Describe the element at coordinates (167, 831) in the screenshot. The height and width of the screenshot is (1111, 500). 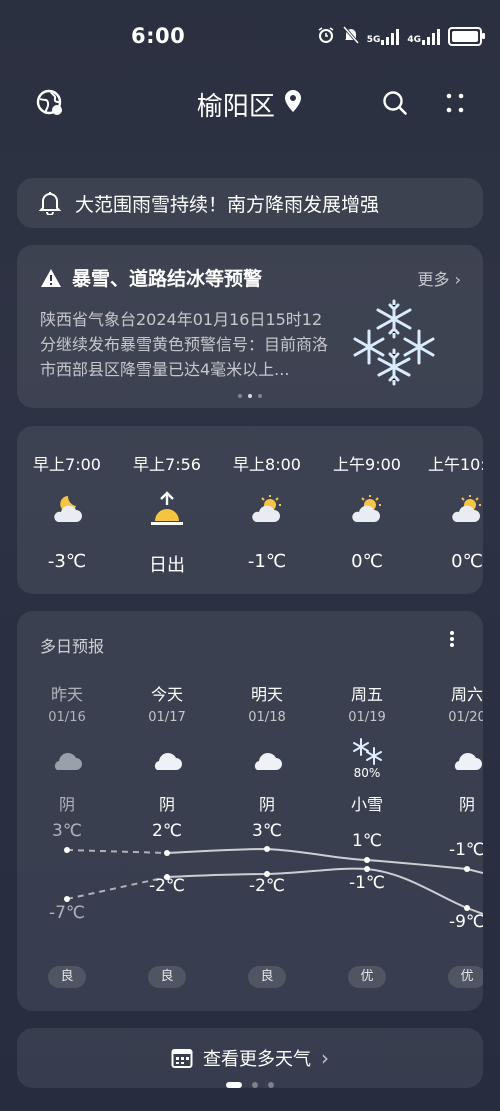
I see `day-high: 2℃` at that location.